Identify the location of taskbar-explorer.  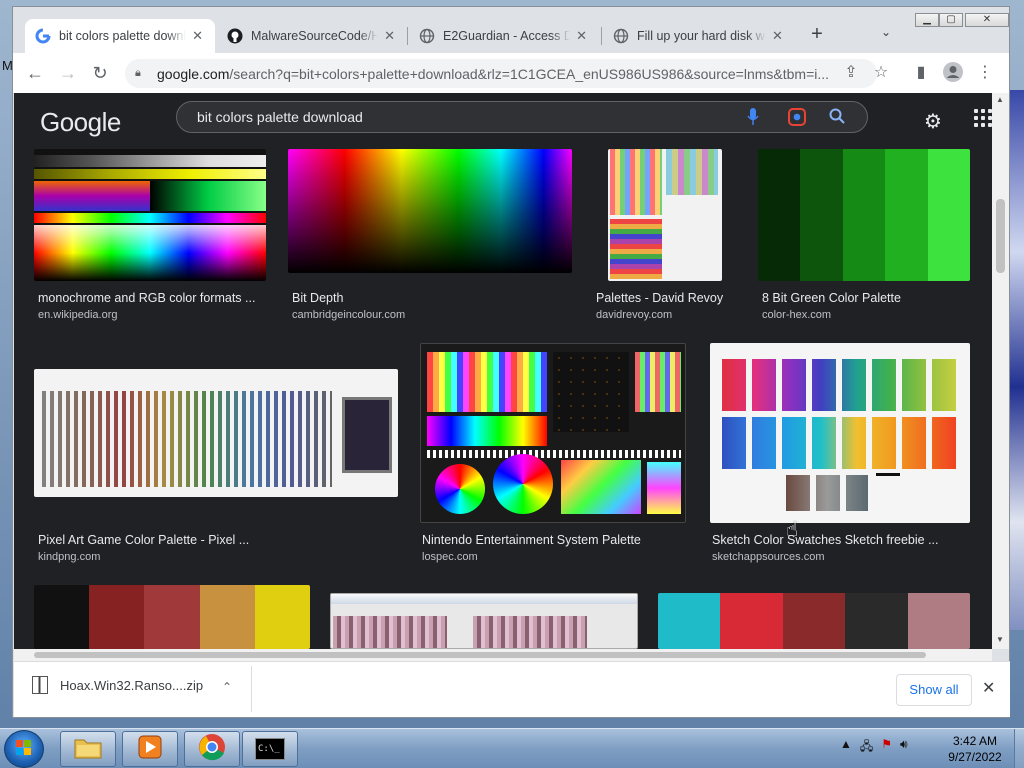
(88, 749).